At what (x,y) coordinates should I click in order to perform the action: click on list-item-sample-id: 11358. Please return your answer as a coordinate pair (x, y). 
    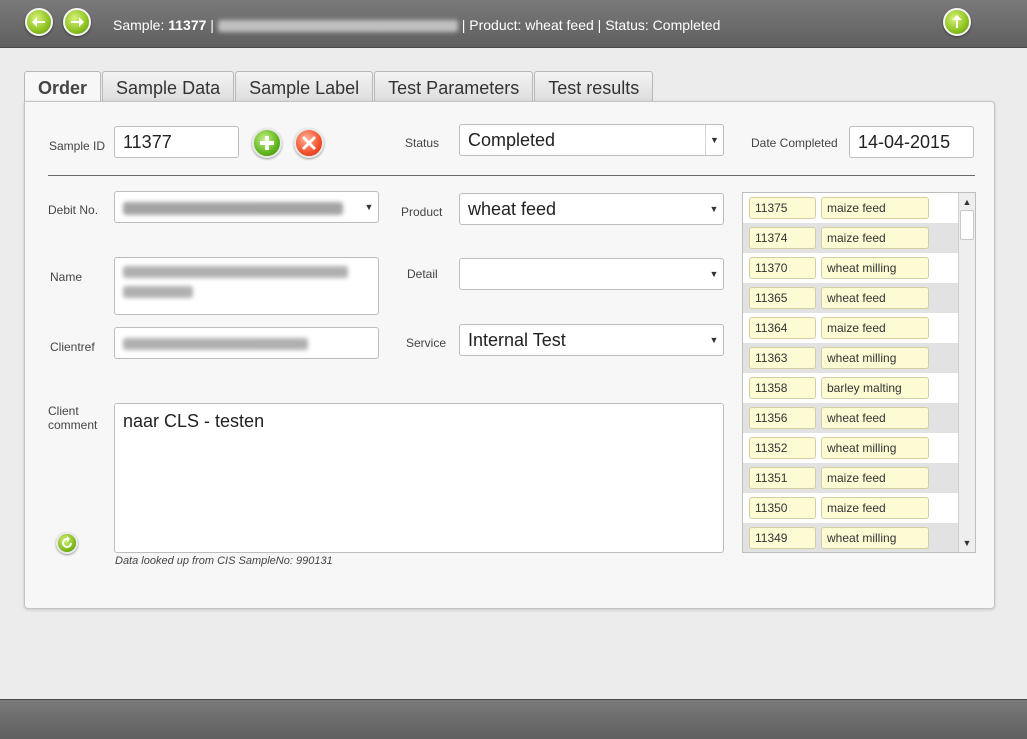
    Looking at the image, I should click on (782, 388).